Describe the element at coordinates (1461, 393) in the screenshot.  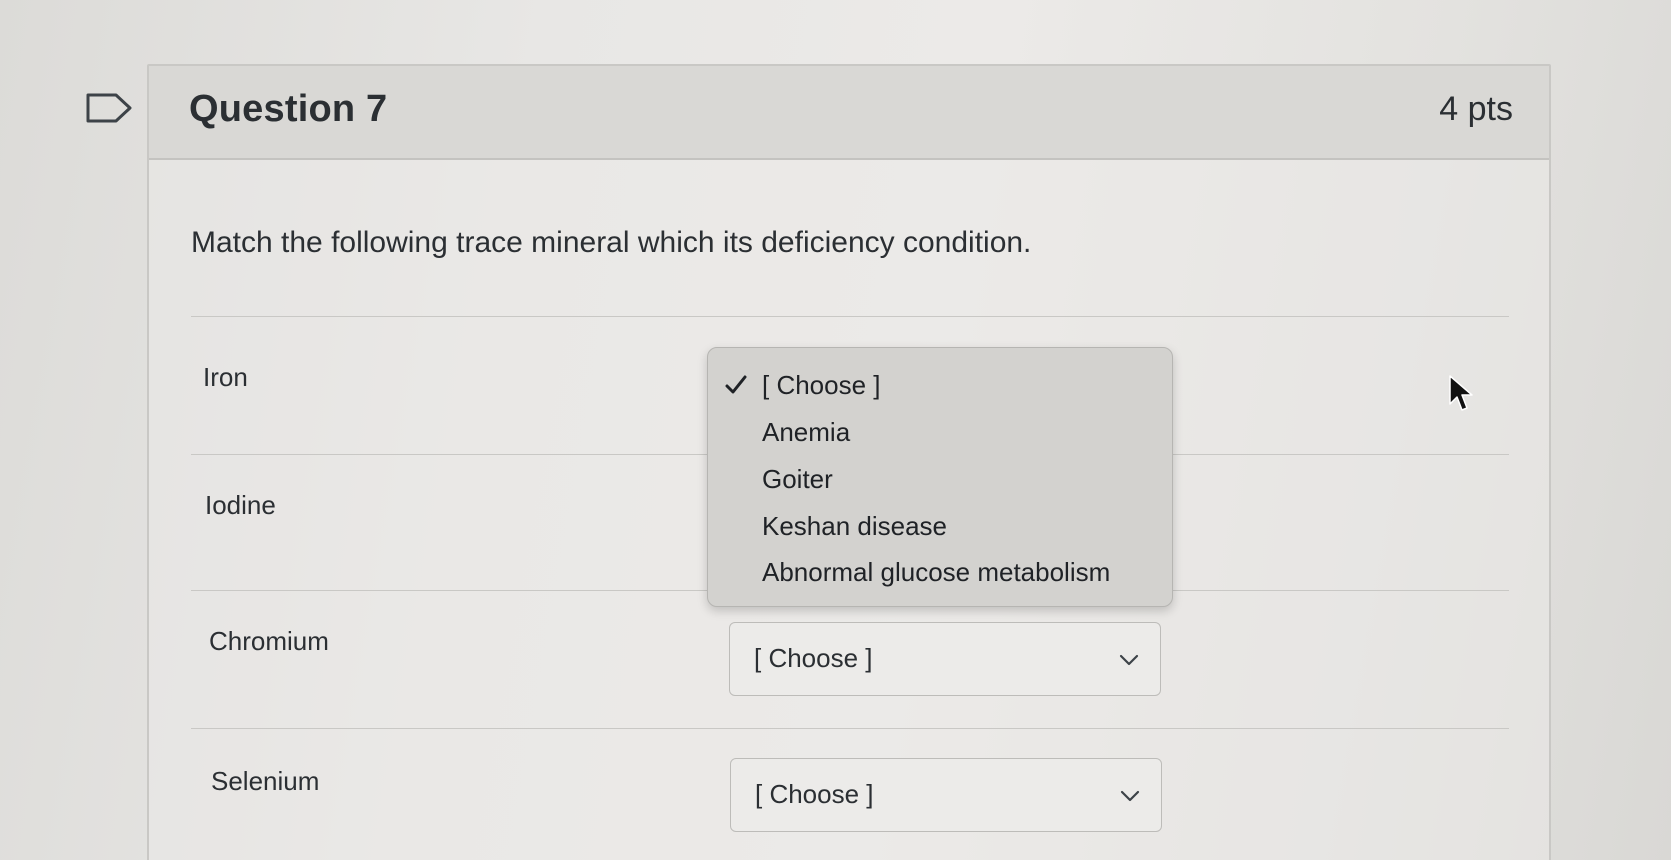
I see `mouse-pointer-icon` at that location.